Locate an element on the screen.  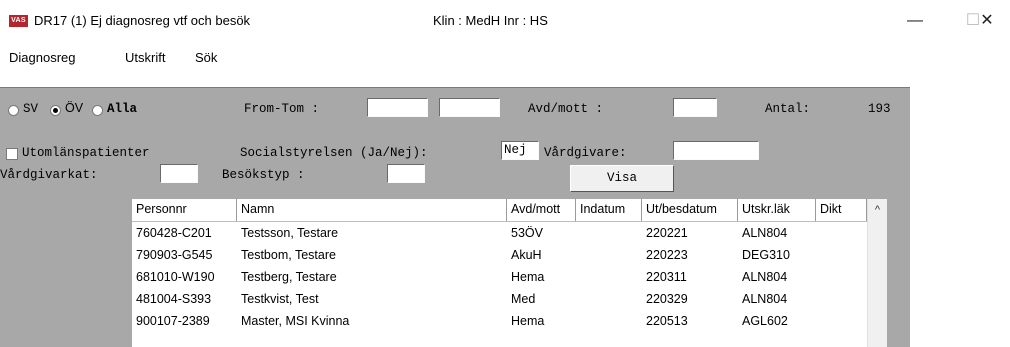
visa-button-label: Visa is located at coordinates (621, 178).